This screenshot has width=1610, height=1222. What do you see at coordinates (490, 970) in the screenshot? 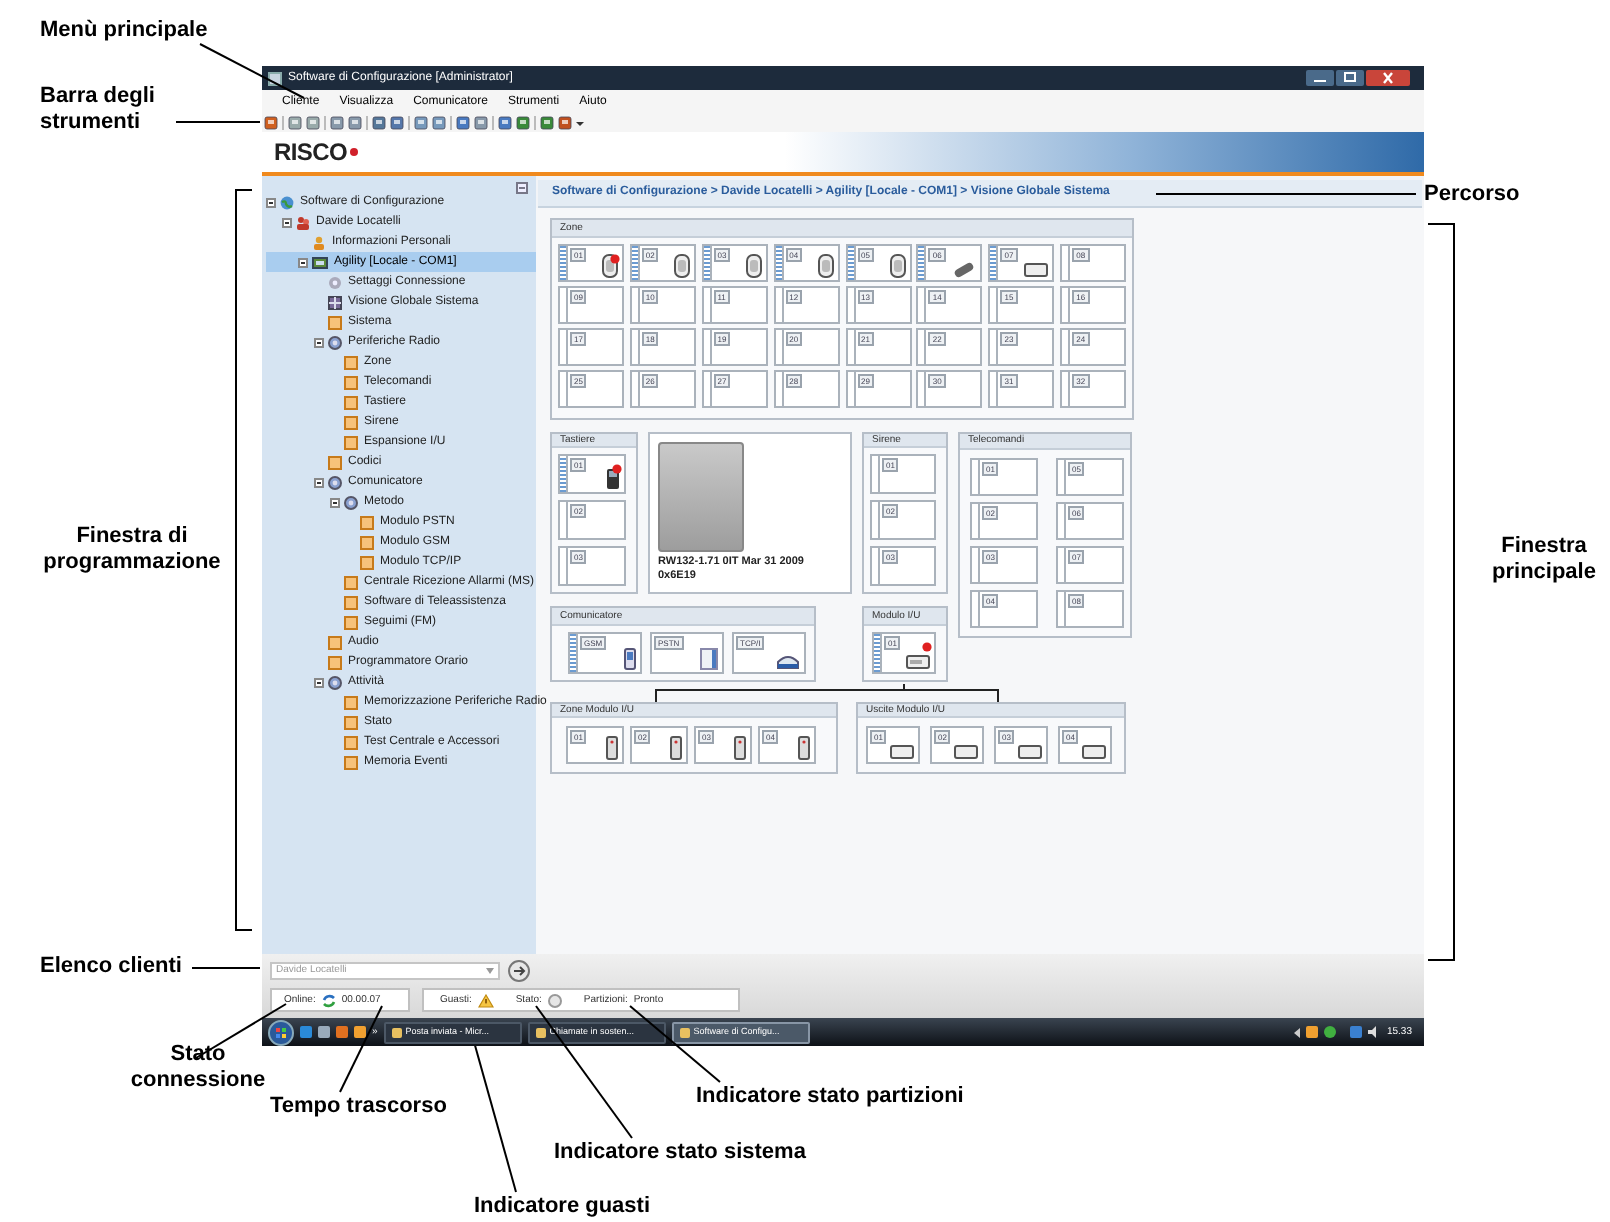
I see `caret-icon` at bounding box center [490, 970].